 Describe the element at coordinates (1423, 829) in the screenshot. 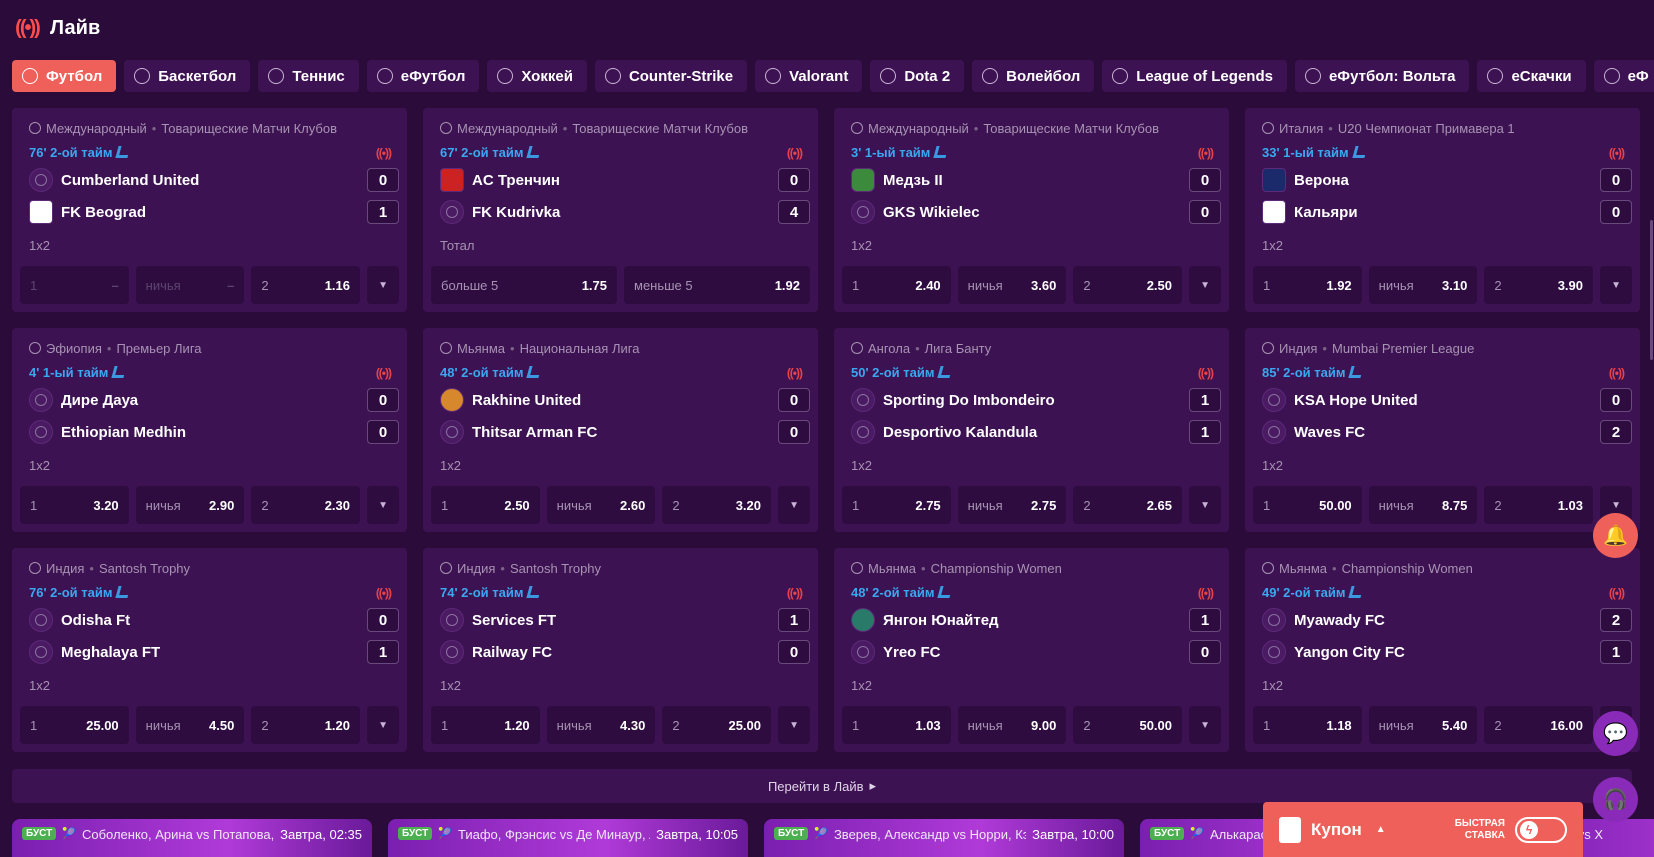

I see `coupon-bar: Купон ▲ БЫСТРАЯ СТАВКА ϟ` at that location.